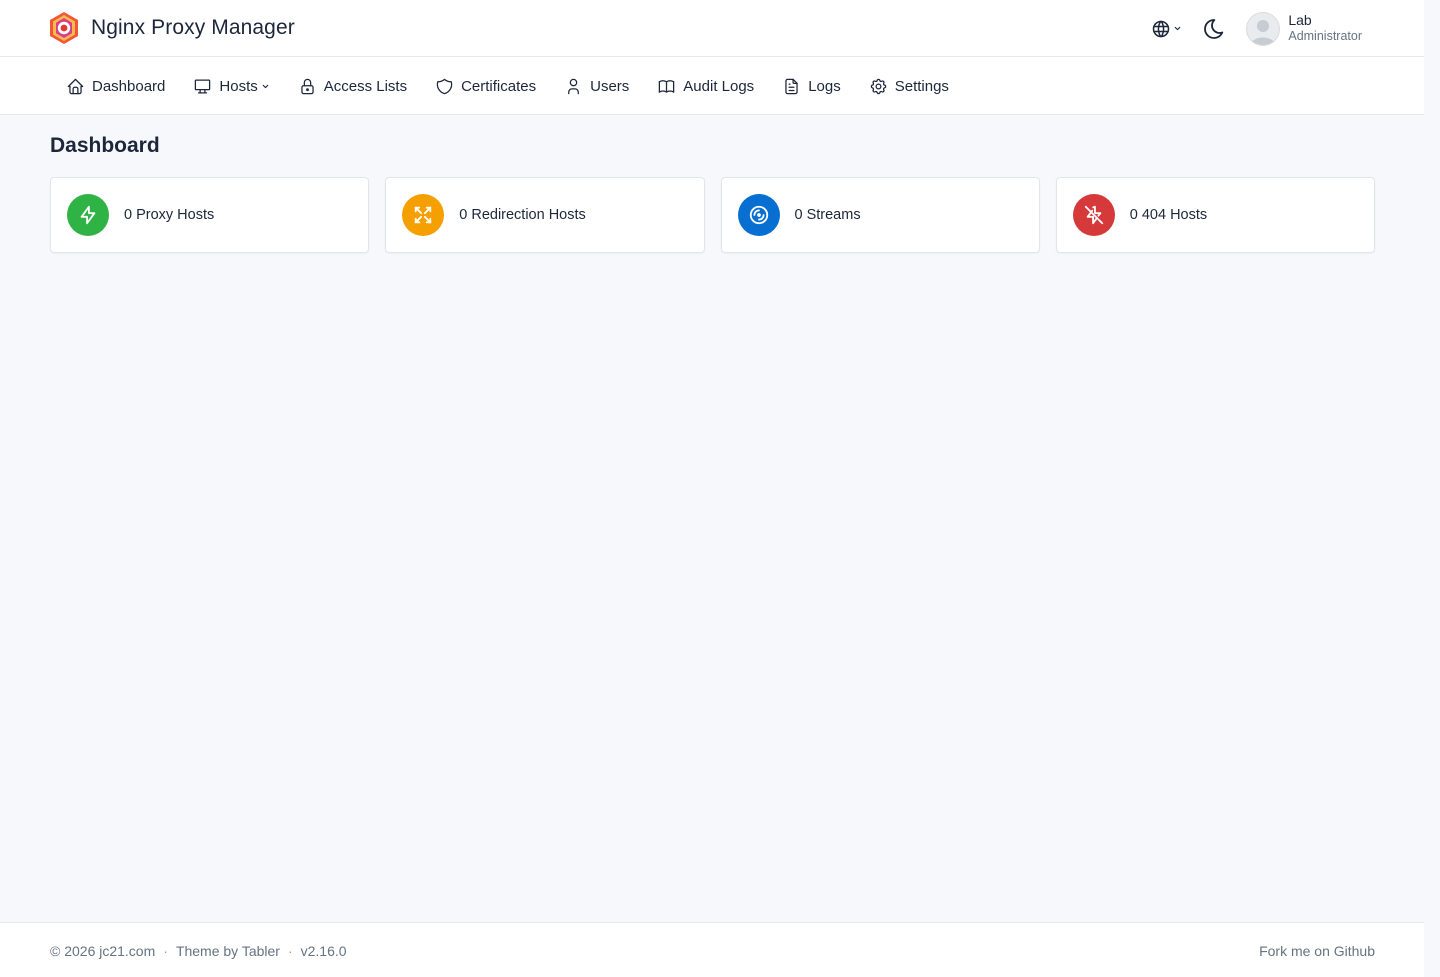 The height and width of the screenshot is (977, 1440). I want to click on theme-link: Theme by Tabler, so click(228, 951).